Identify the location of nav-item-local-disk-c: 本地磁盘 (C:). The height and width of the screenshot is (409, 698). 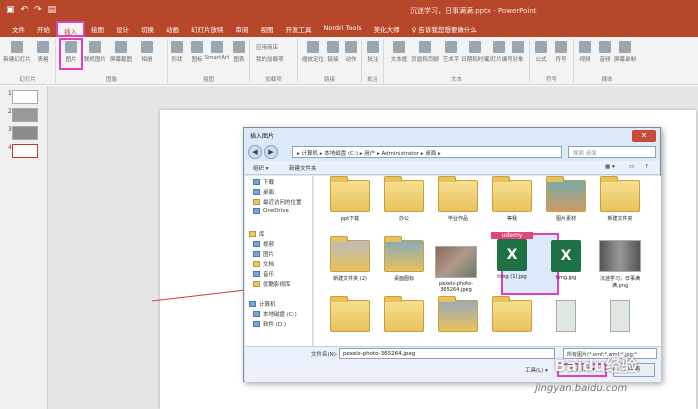
(275, 314).